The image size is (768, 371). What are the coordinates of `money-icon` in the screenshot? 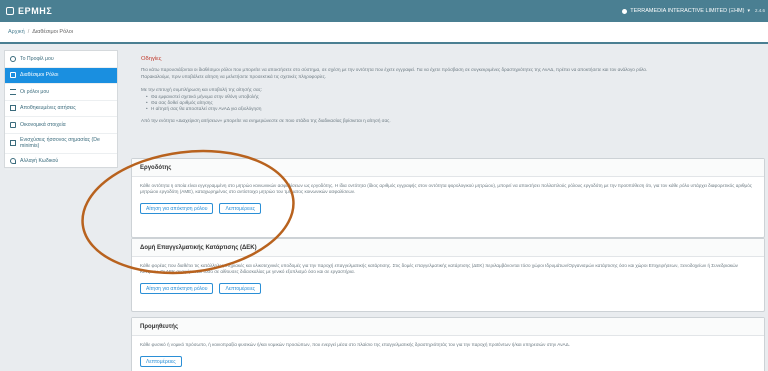 It's located at (13, 124).